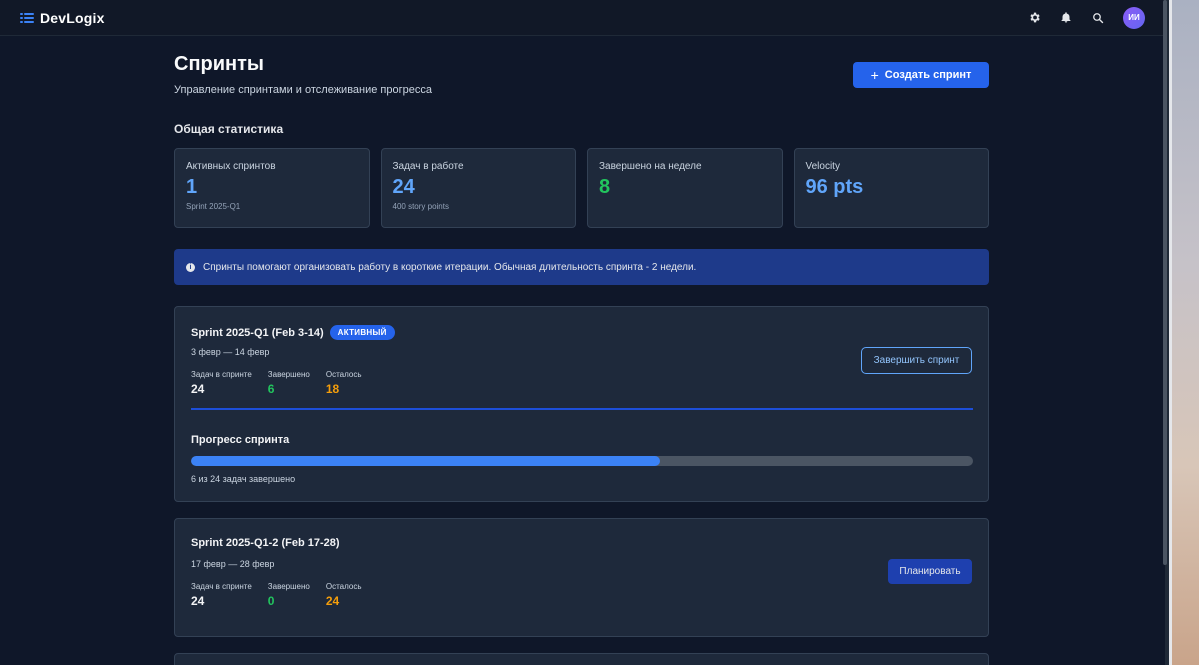 The width and height of the screenshot is (1199, 665). What do you see at coordinates (834, 187) in the screenshot?
I see `stat-value: 96 pts` at bounding box center [834, 187].